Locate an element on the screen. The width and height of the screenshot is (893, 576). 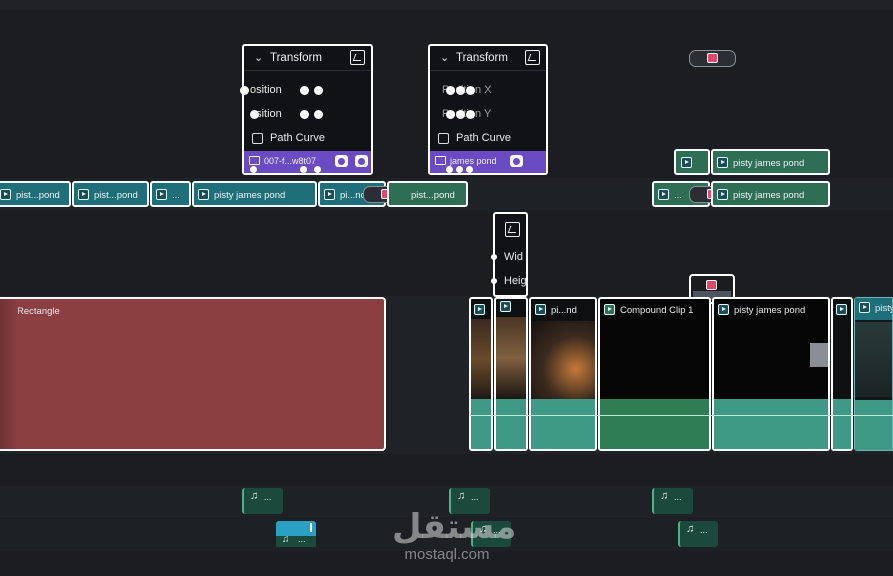
clip-marker is located at coordinates (712, 58).